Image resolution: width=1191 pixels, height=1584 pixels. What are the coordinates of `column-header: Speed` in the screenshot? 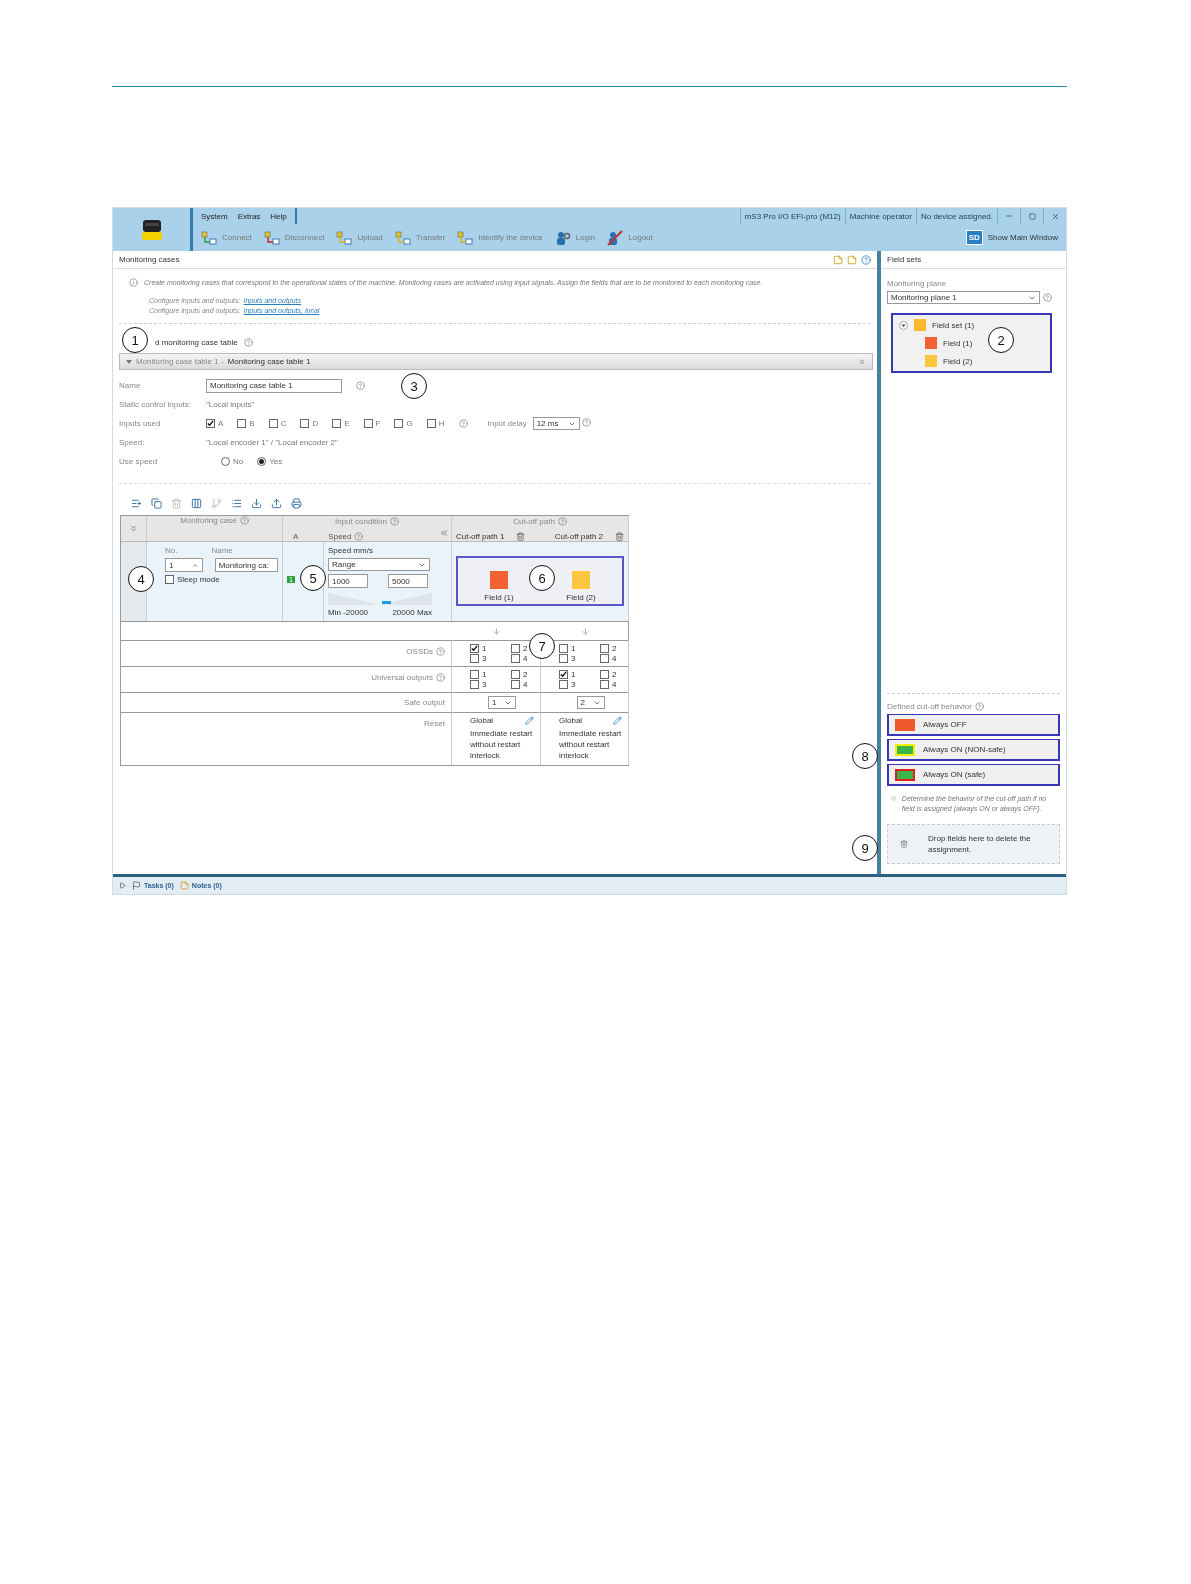 It's located at (340, 536).